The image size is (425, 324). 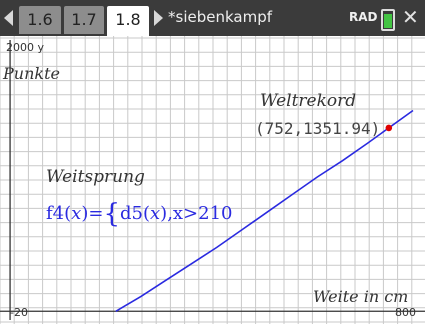 What do you see at coordinates (200, 213) in the screenshot?
I see `function-condition: ,x>210` at bounding box center [200, 213].